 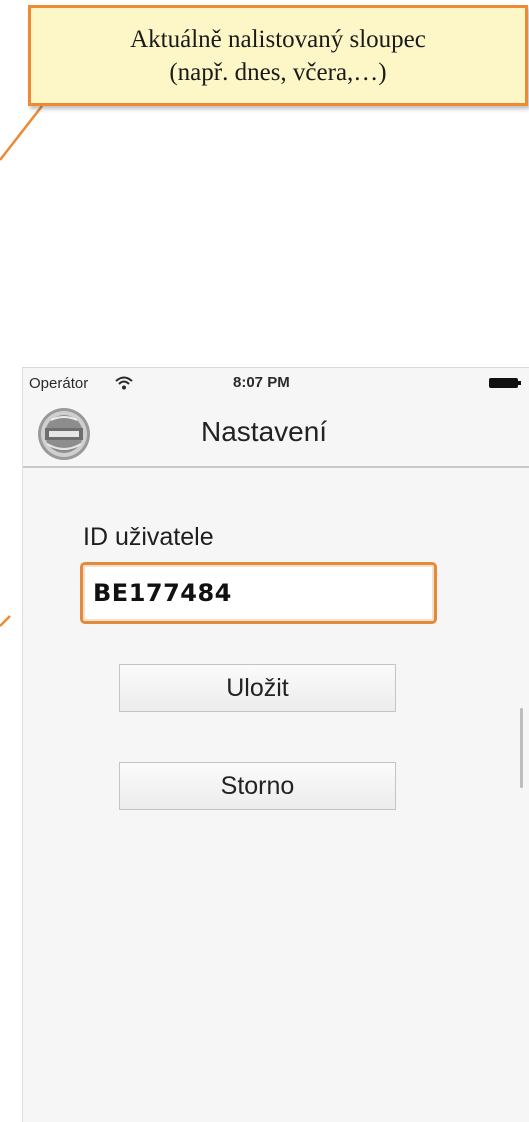 I want to click on status-time: 8:07 PM, so click(x=261, y=382).